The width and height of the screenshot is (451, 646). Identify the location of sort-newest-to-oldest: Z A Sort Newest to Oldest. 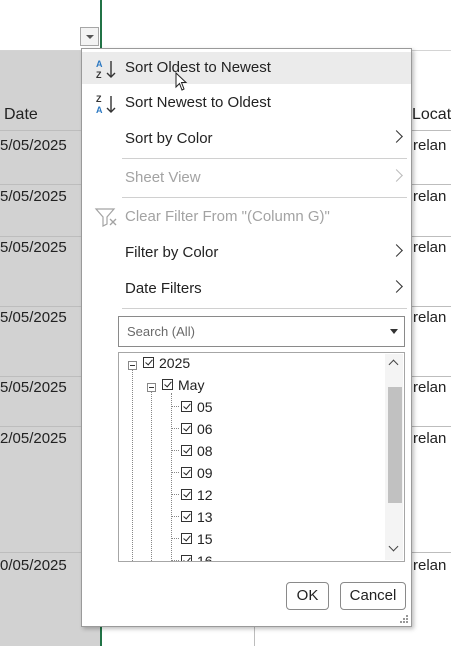
(246, 103).